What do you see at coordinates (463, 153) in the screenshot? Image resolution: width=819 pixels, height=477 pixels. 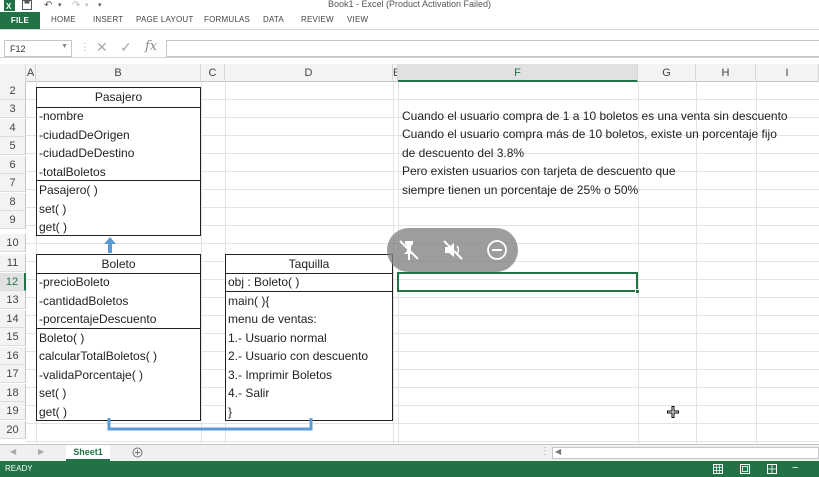 I see `note-line: de descuento del 3.8%` at bounding box center [463, 153].